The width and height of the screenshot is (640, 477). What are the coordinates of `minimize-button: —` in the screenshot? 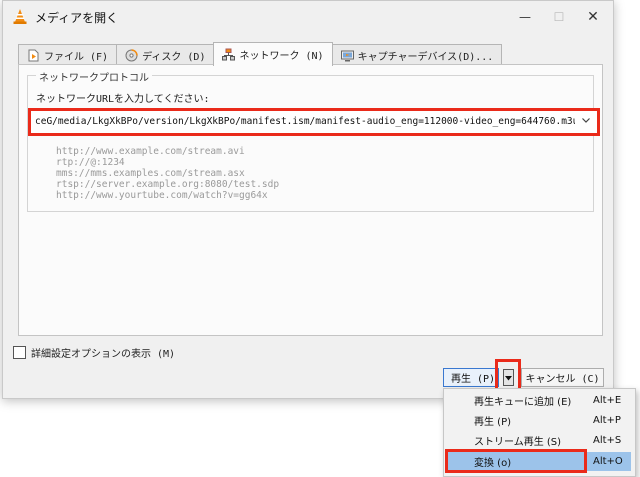 It's located at (525, 17).